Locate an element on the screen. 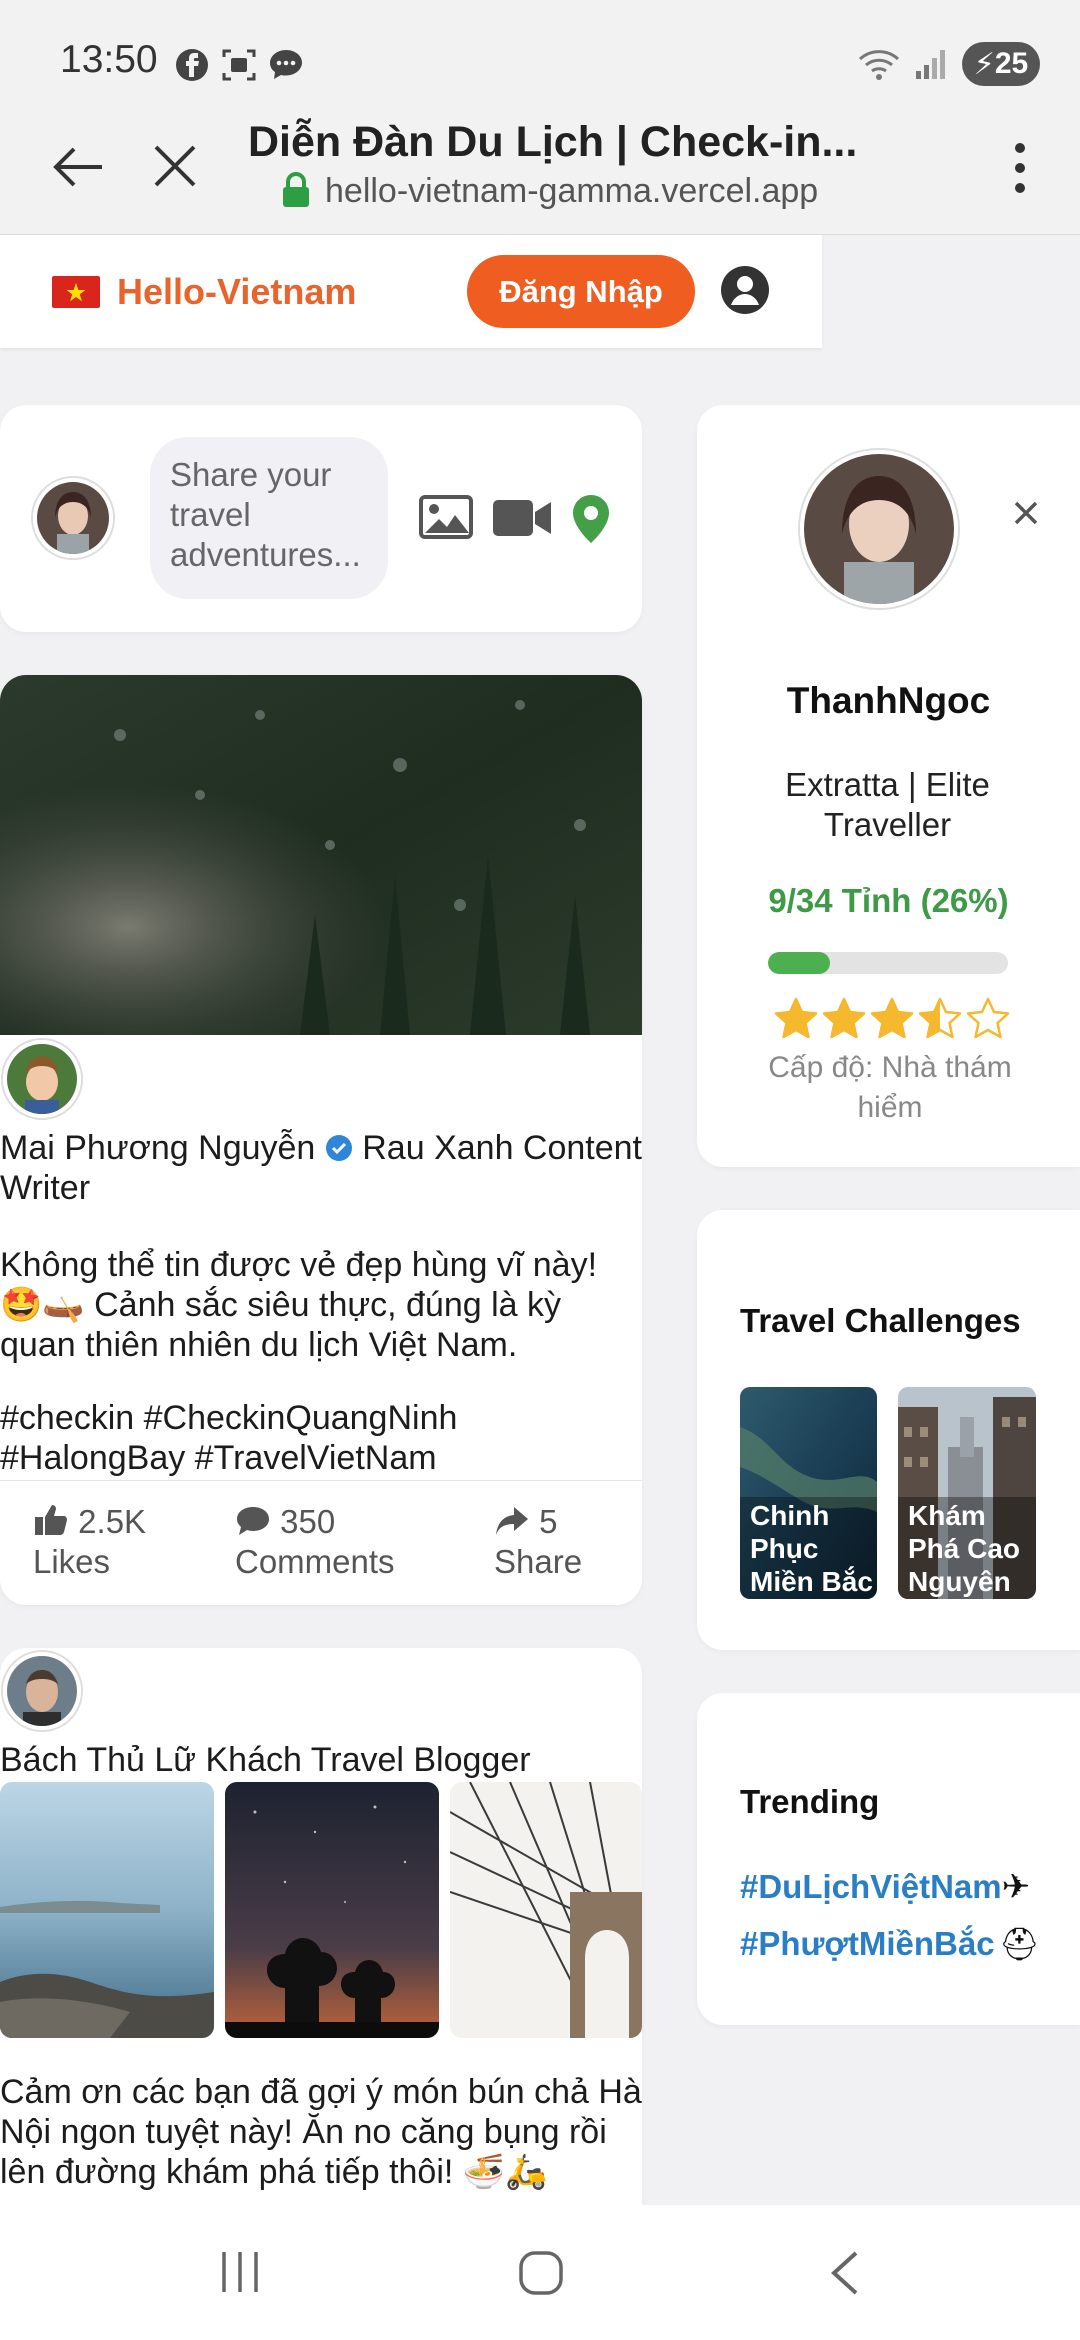  back-arrow-icon is located at coordinates (78, 167).